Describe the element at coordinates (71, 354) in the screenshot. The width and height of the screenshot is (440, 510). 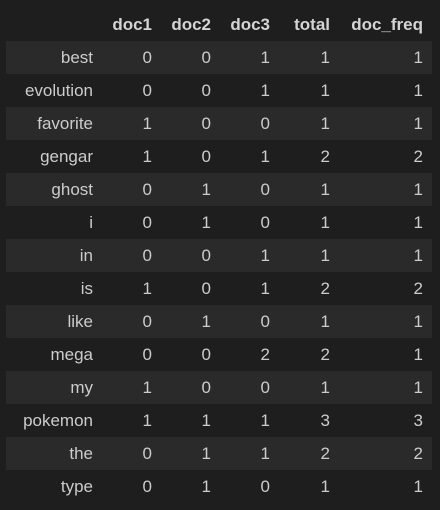
I see `row-index-label: mega` at that location.